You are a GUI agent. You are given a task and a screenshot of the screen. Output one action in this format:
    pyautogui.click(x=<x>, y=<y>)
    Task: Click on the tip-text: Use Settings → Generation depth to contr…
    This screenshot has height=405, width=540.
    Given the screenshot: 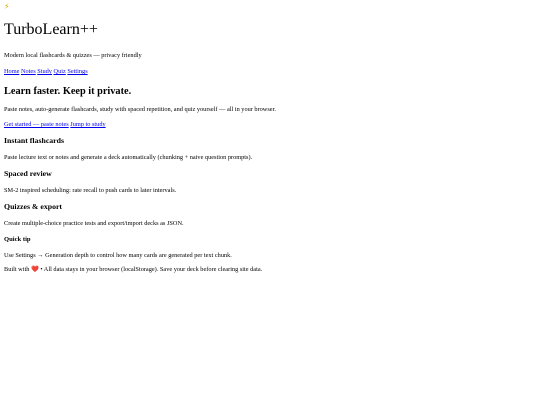 What is the action you would take?
    pyautogui.click(x=118, y=255)
    